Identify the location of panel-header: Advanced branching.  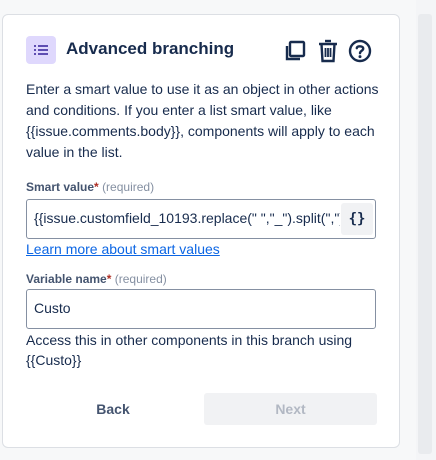
(231, 51).